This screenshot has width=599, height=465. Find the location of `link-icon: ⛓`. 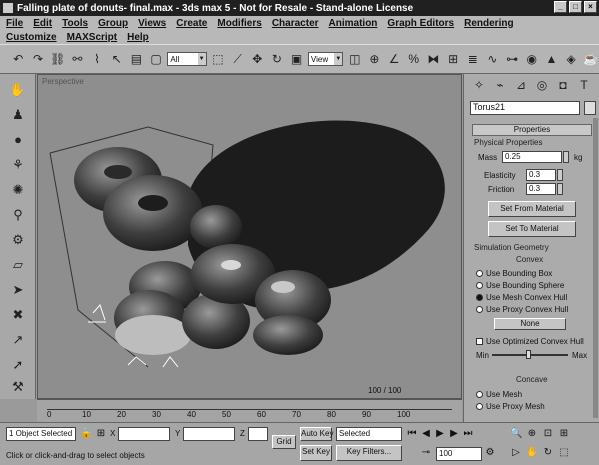

link-icon: ⛓ is located at coordinates (57, 59).